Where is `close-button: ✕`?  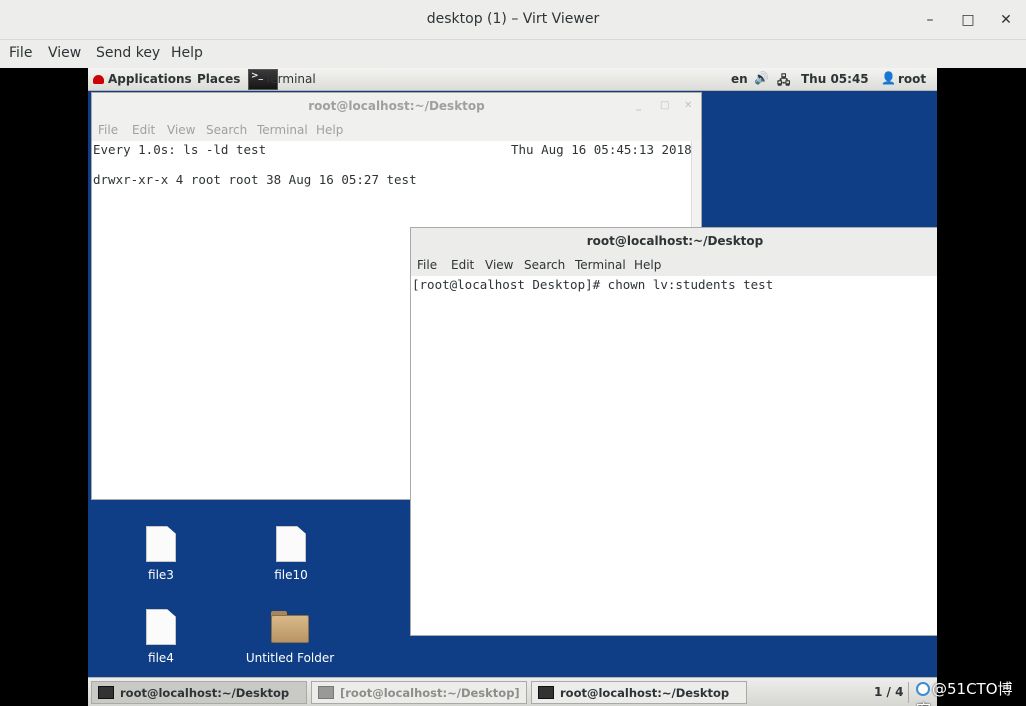
close-button: ✕ is located at coordinates (1006, 20).